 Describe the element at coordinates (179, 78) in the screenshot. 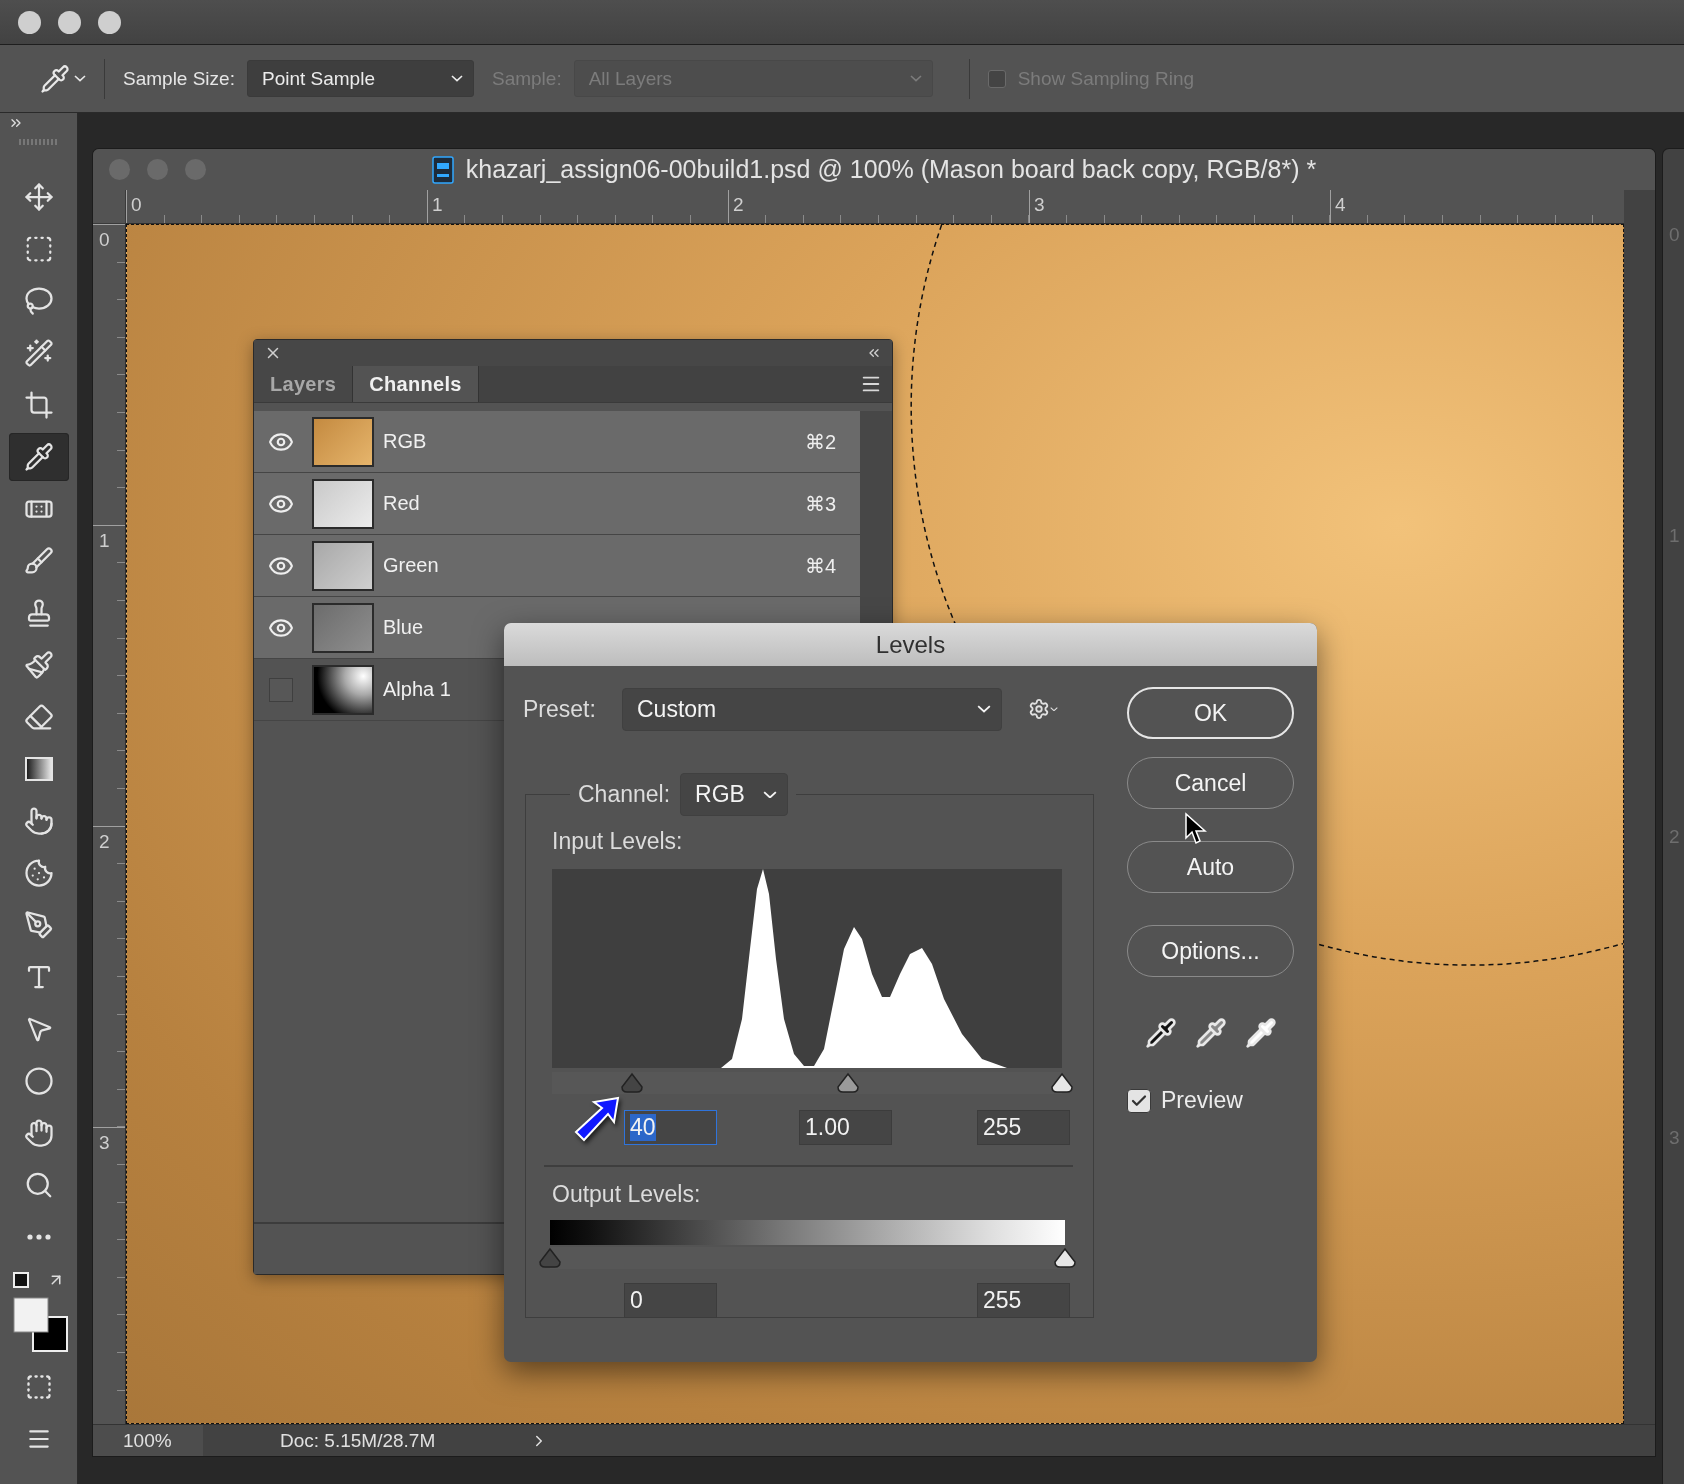

I see `field-label: Sample Size:` at that location.